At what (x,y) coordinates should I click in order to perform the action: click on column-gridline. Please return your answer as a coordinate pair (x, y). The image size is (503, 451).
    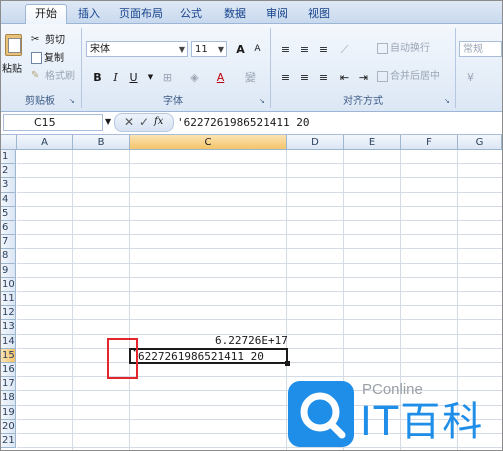
    Looking at the image, I should click on (72, 300).